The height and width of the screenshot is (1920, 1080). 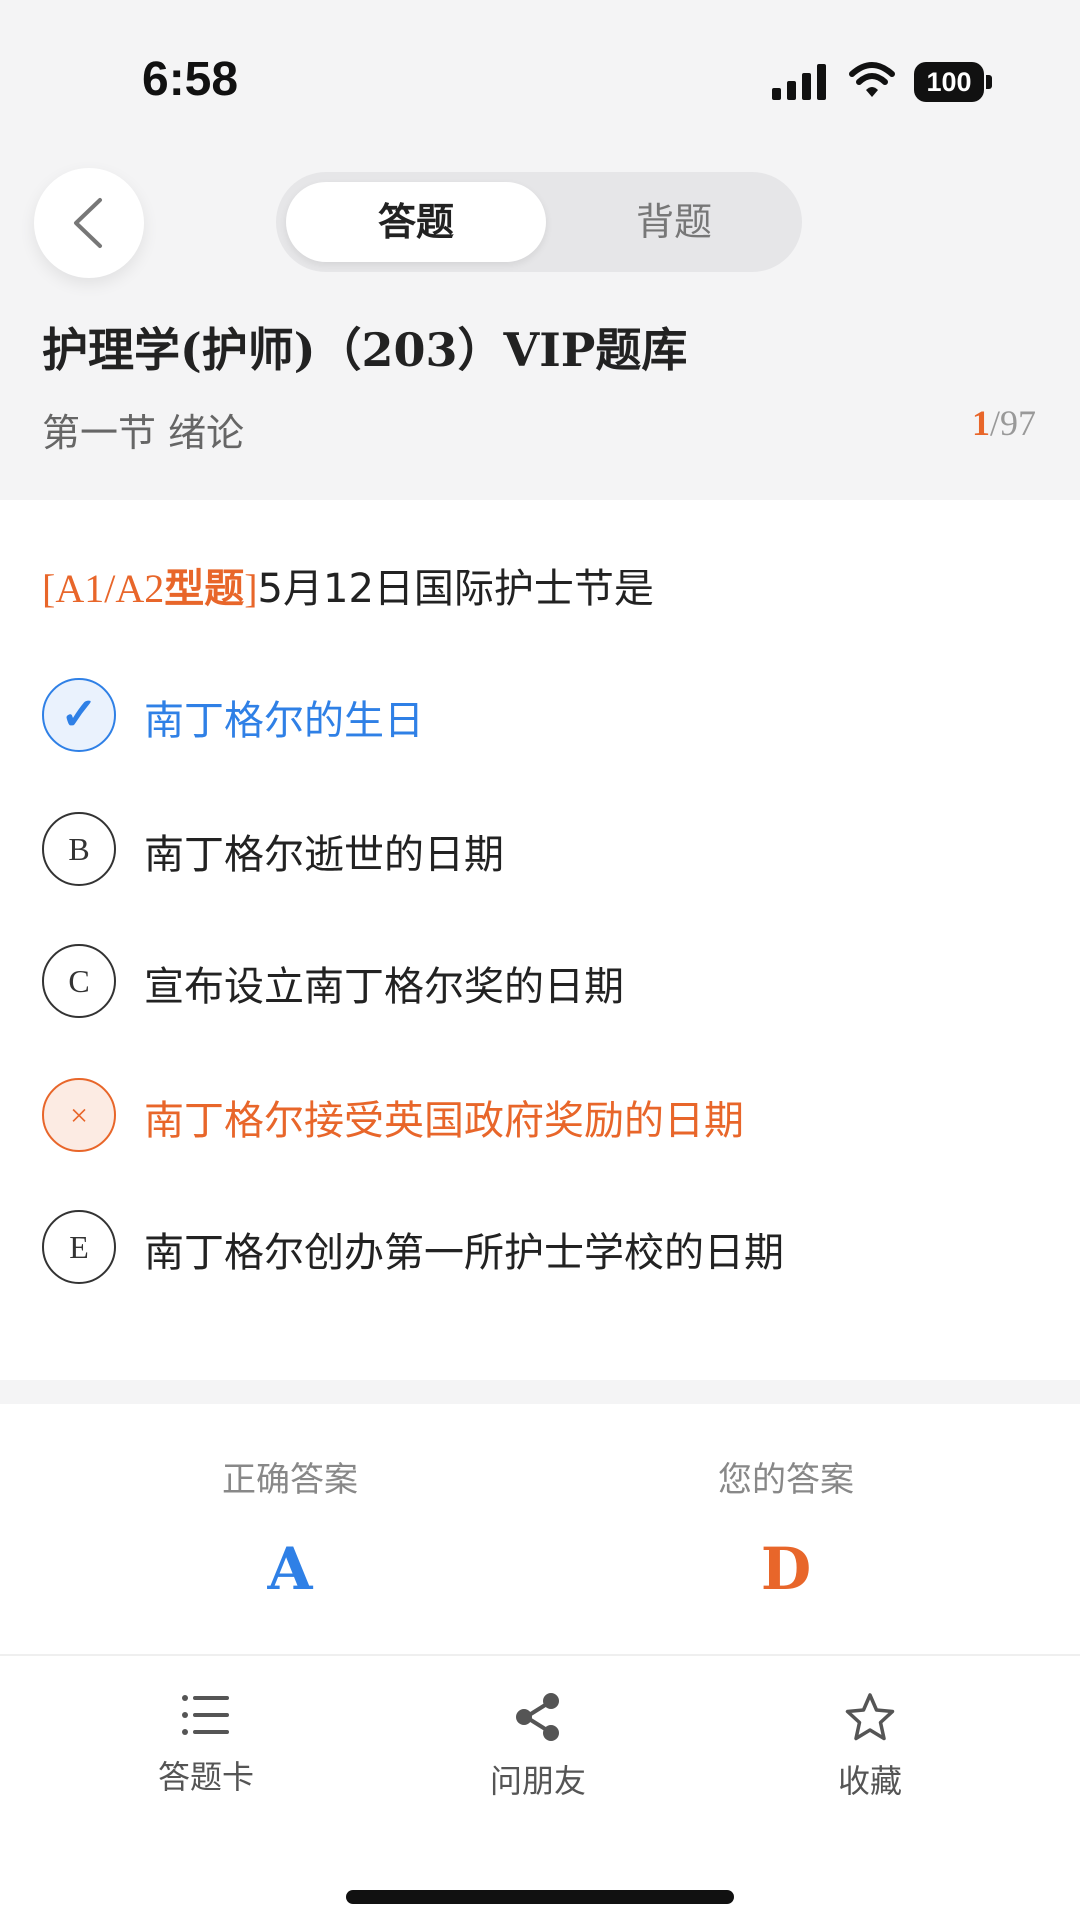 I want to click on question-type: [A1/A2型题], so click(x=150, y=589).